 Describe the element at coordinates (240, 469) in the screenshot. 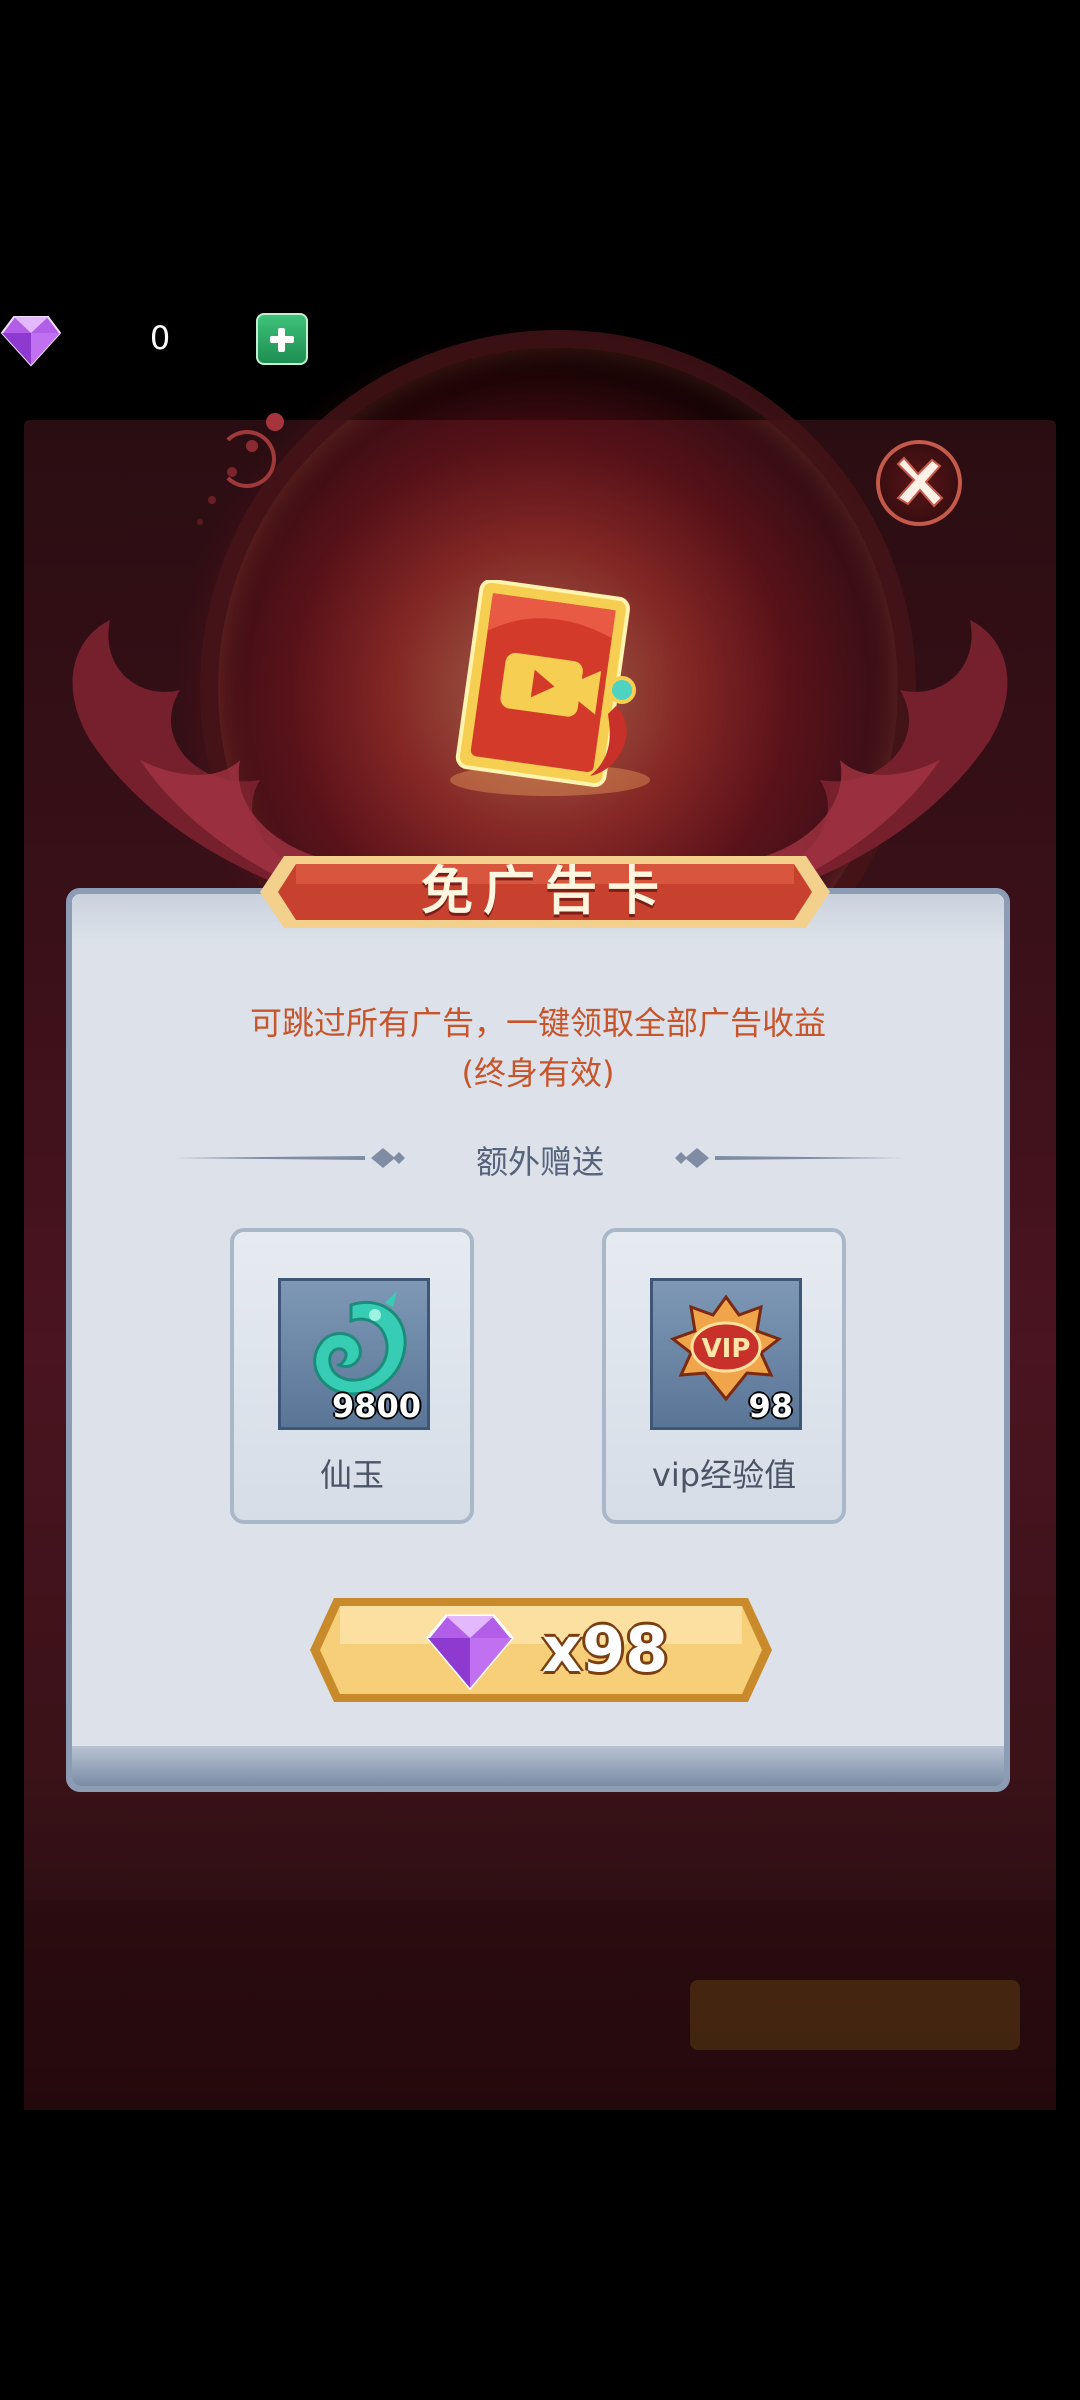

I see `dot-ornament` at that location.